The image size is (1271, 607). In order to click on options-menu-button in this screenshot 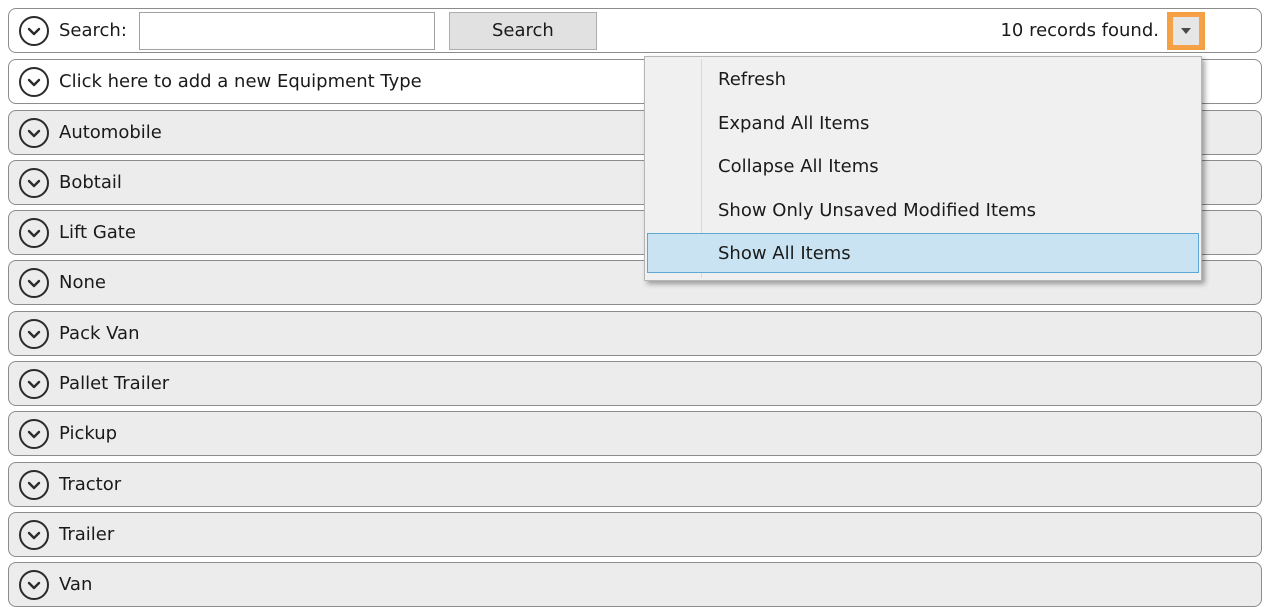, I will do `click(1186, 30)`.